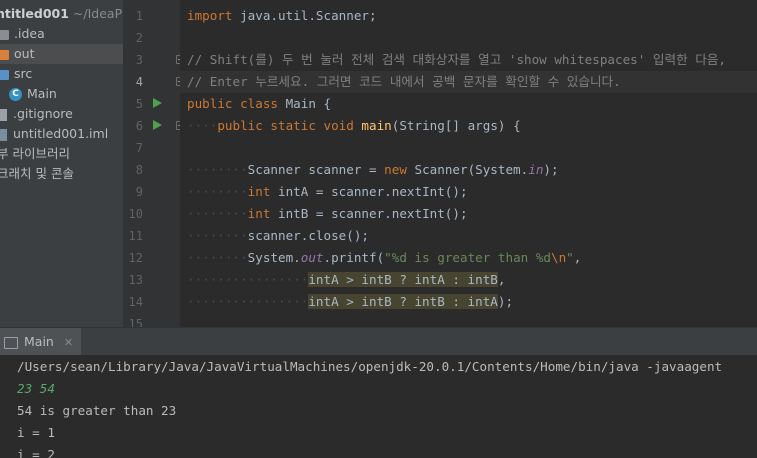 The height and width of the screenshot is (458, 757). Describe the element at coordinates (97, 410) in the screenshot. I see `console-output-line: 54 is greater than 23` at that location.